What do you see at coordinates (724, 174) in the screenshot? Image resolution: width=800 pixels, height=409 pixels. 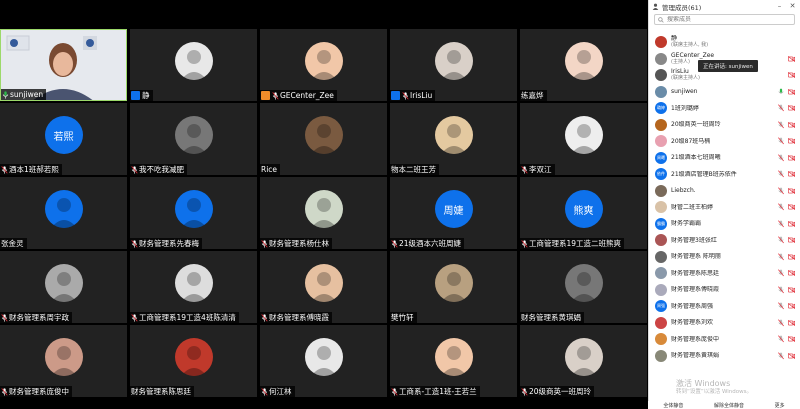 I see `participant-row: 依件 21级酒店管理B班苏依件` at bounding box center [724, 174].